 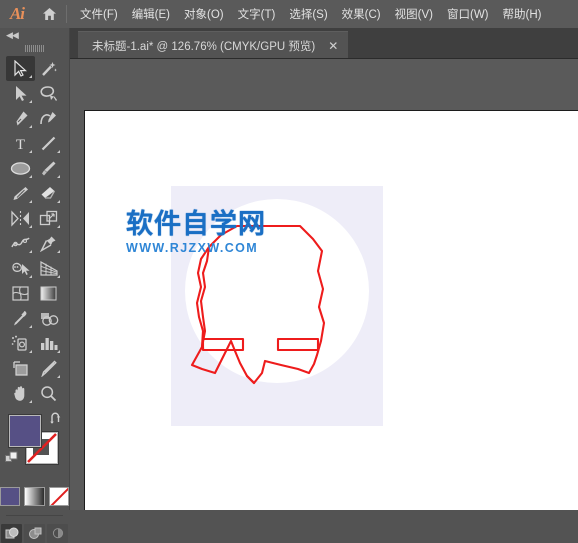 I want to click on shape-builder-tool, so click(x=20, y=268).